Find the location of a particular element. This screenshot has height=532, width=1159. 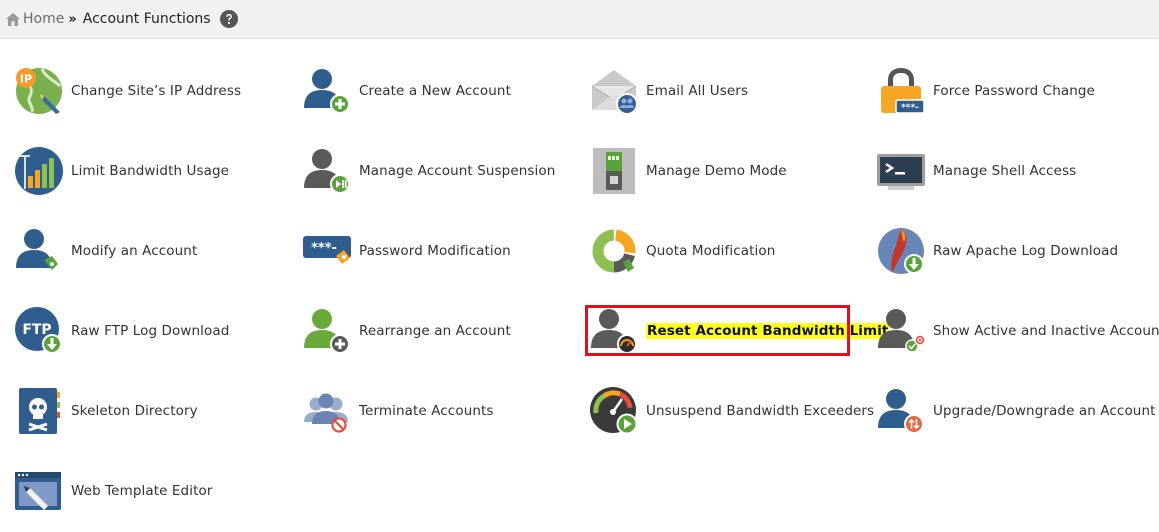

item-password-modification: ***- Password Modification is located at coordinates (399, 251).